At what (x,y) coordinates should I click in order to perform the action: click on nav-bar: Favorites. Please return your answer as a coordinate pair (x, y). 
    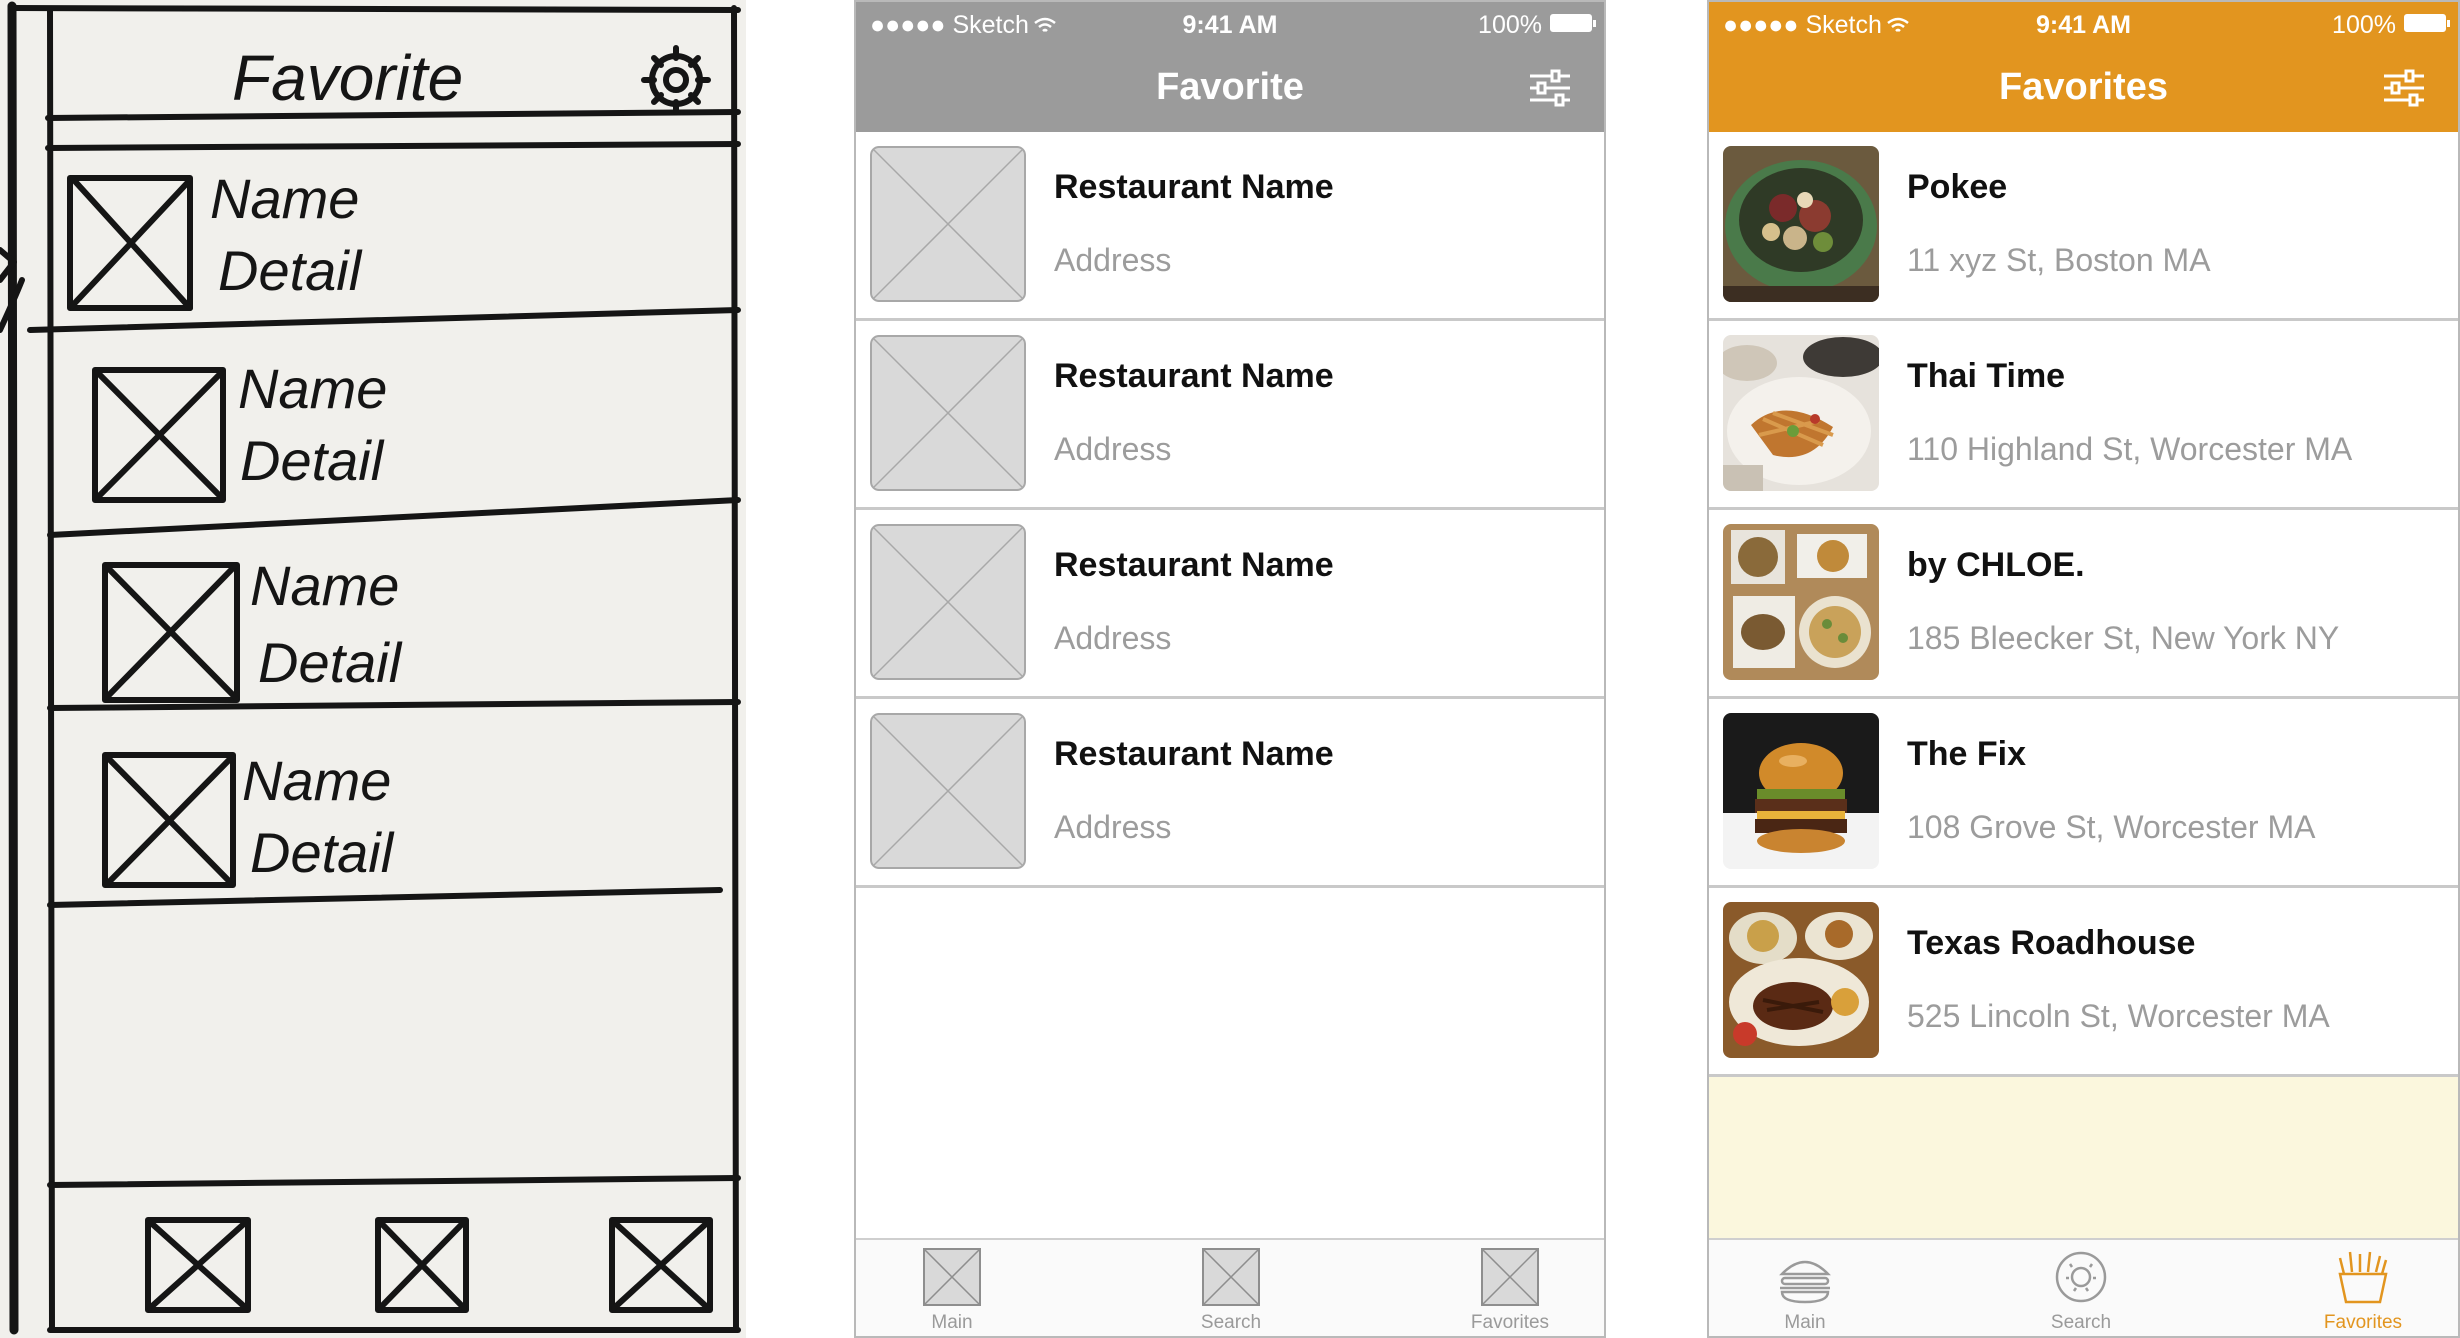
    Looking at the image, I should click on (2083, 89).